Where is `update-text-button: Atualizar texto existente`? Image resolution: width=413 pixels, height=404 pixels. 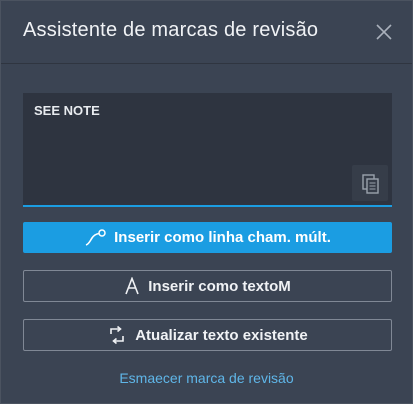
update-text-button: Atualizar texto existente is located at coordinates (207, 335).